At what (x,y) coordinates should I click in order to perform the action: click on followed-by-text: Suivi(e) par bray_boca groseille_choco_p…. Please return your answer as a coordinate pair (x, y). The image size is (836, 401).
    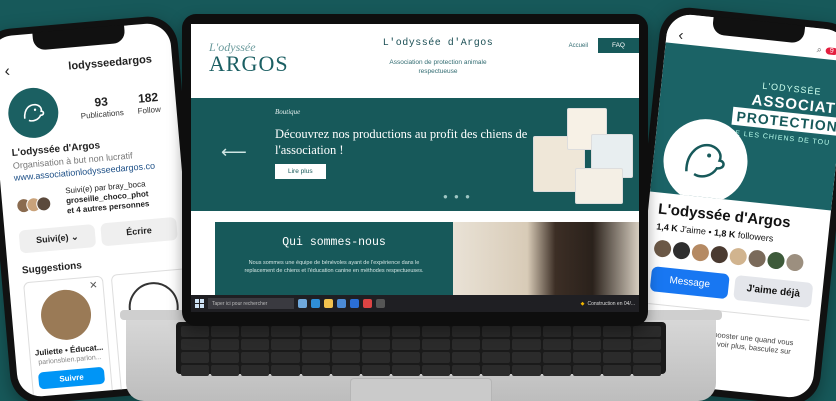
    Looking at the image, I should click on (107, 197).